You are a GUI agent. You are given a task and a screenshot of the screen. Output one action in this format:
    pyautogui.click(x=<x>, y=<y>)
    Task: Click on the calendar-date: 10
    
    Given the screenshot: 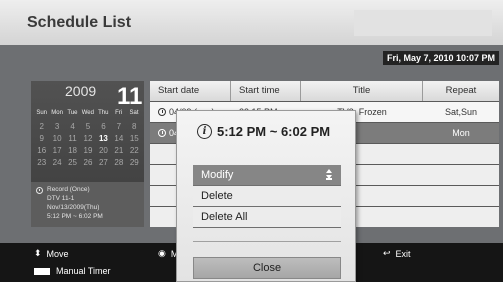 What is the action you would take?
    pyautogui.click(x=56, y=138)
    